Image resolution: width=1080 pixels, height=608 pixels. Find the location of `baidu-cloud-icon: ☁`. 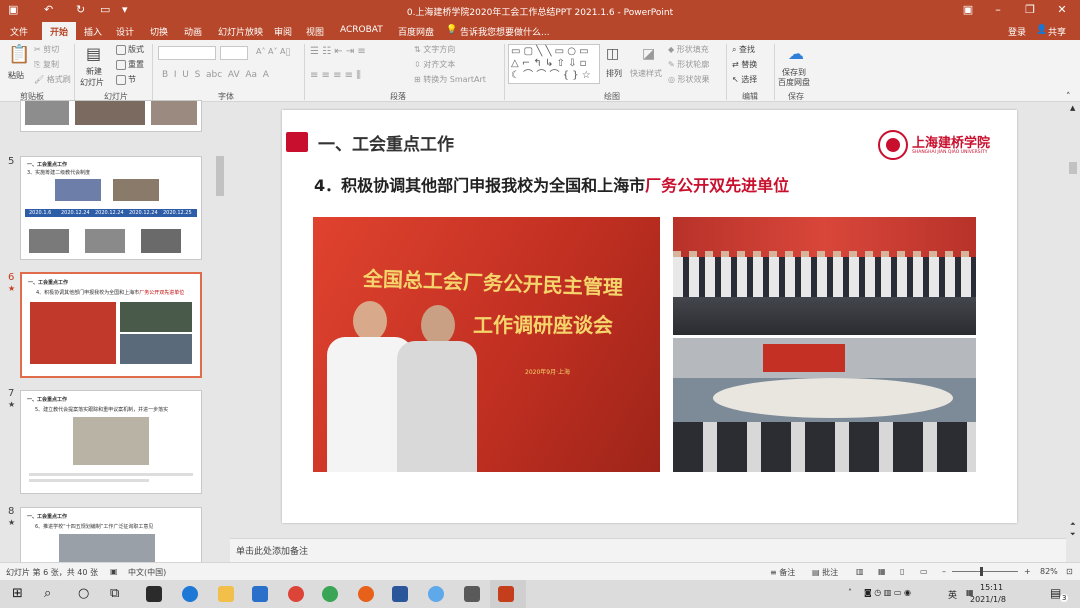

baidu-cloud-icon: ☁ is located at coordinates (796, 53).